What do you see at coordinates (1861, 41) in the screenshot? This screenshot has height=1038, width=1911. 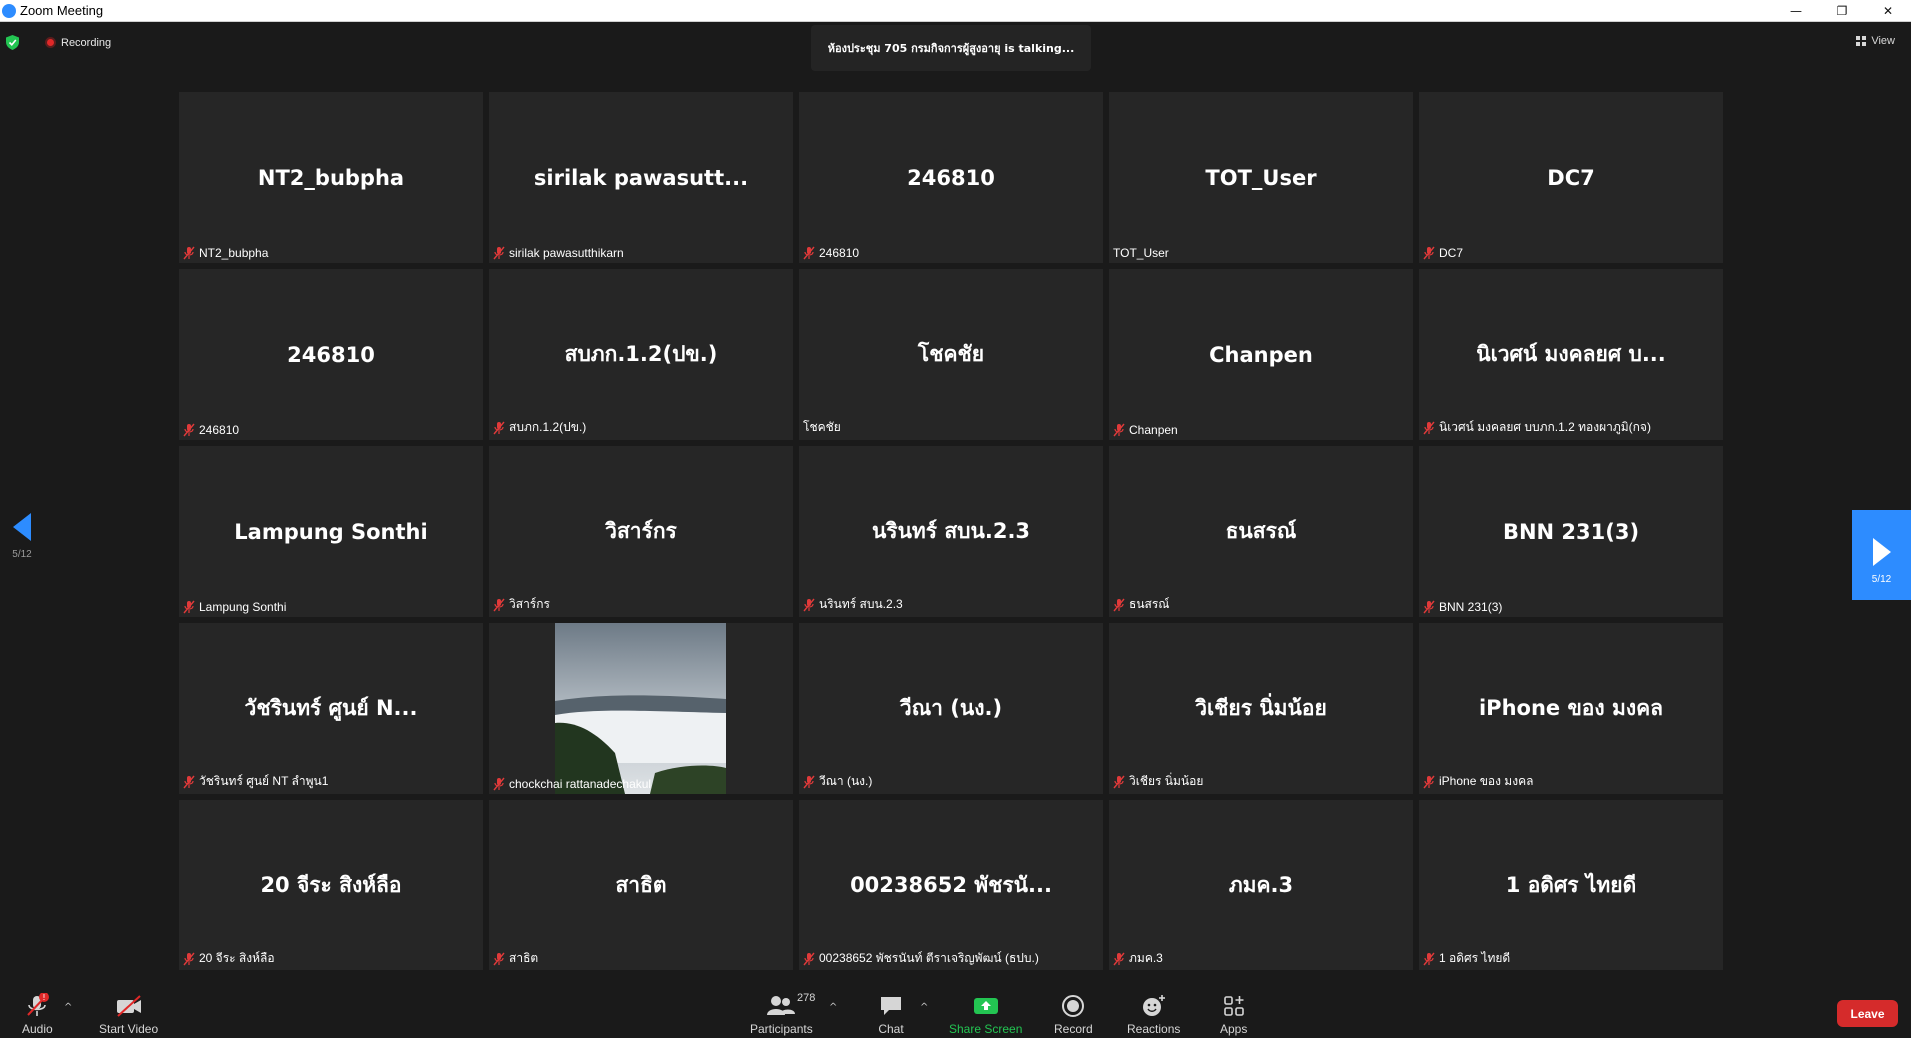 I see `grid-view-icon` at bounding box center [1861, 41].